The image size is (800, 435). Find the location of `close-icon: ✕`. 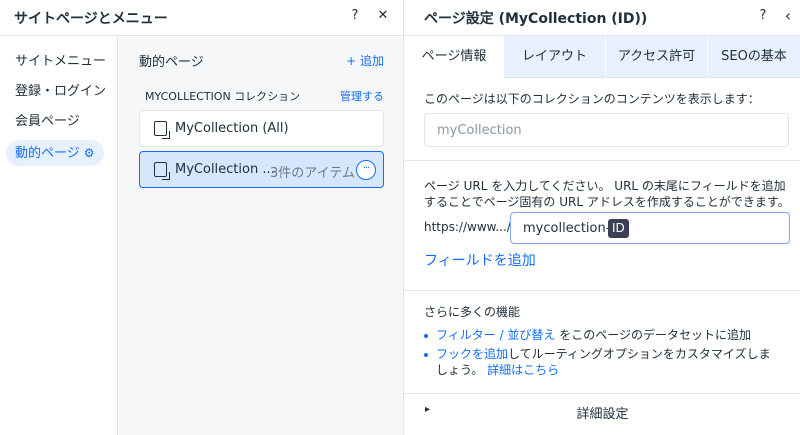

close-icon: ✕ is located at coordinates (383, 15).